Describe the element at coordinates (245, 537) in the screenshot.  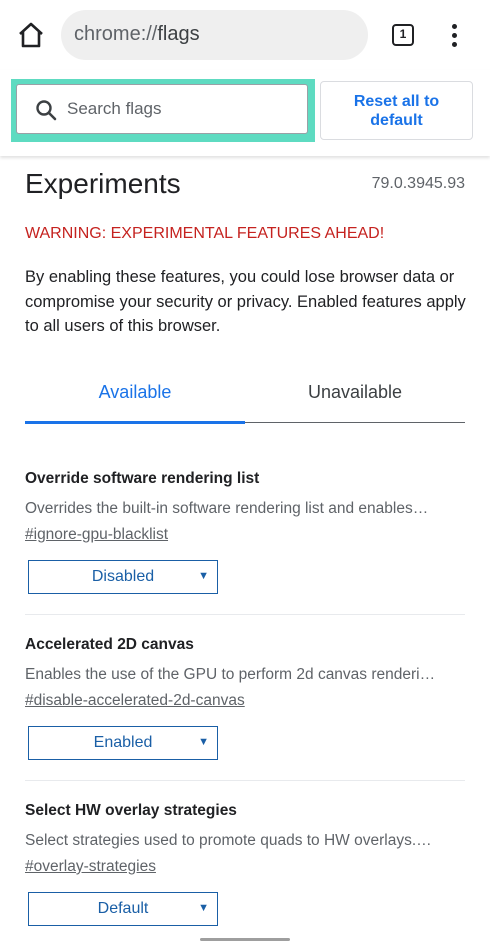
I see `flag-link: #ignore-gpu-blacklist` at that location.